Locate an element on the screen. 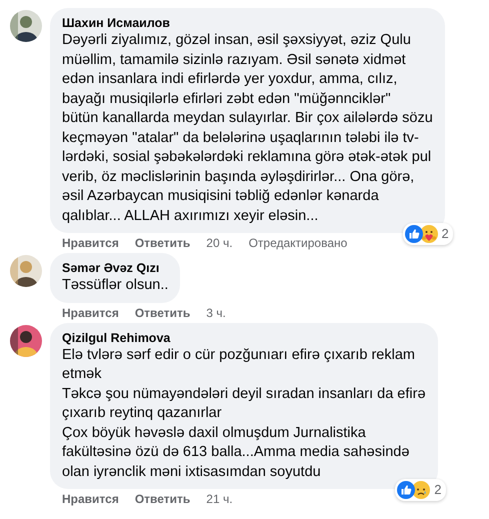 Image resolution: width=489 pixels, height=519 pixels. hugging-face-icon is located at coordinates (429, 234).